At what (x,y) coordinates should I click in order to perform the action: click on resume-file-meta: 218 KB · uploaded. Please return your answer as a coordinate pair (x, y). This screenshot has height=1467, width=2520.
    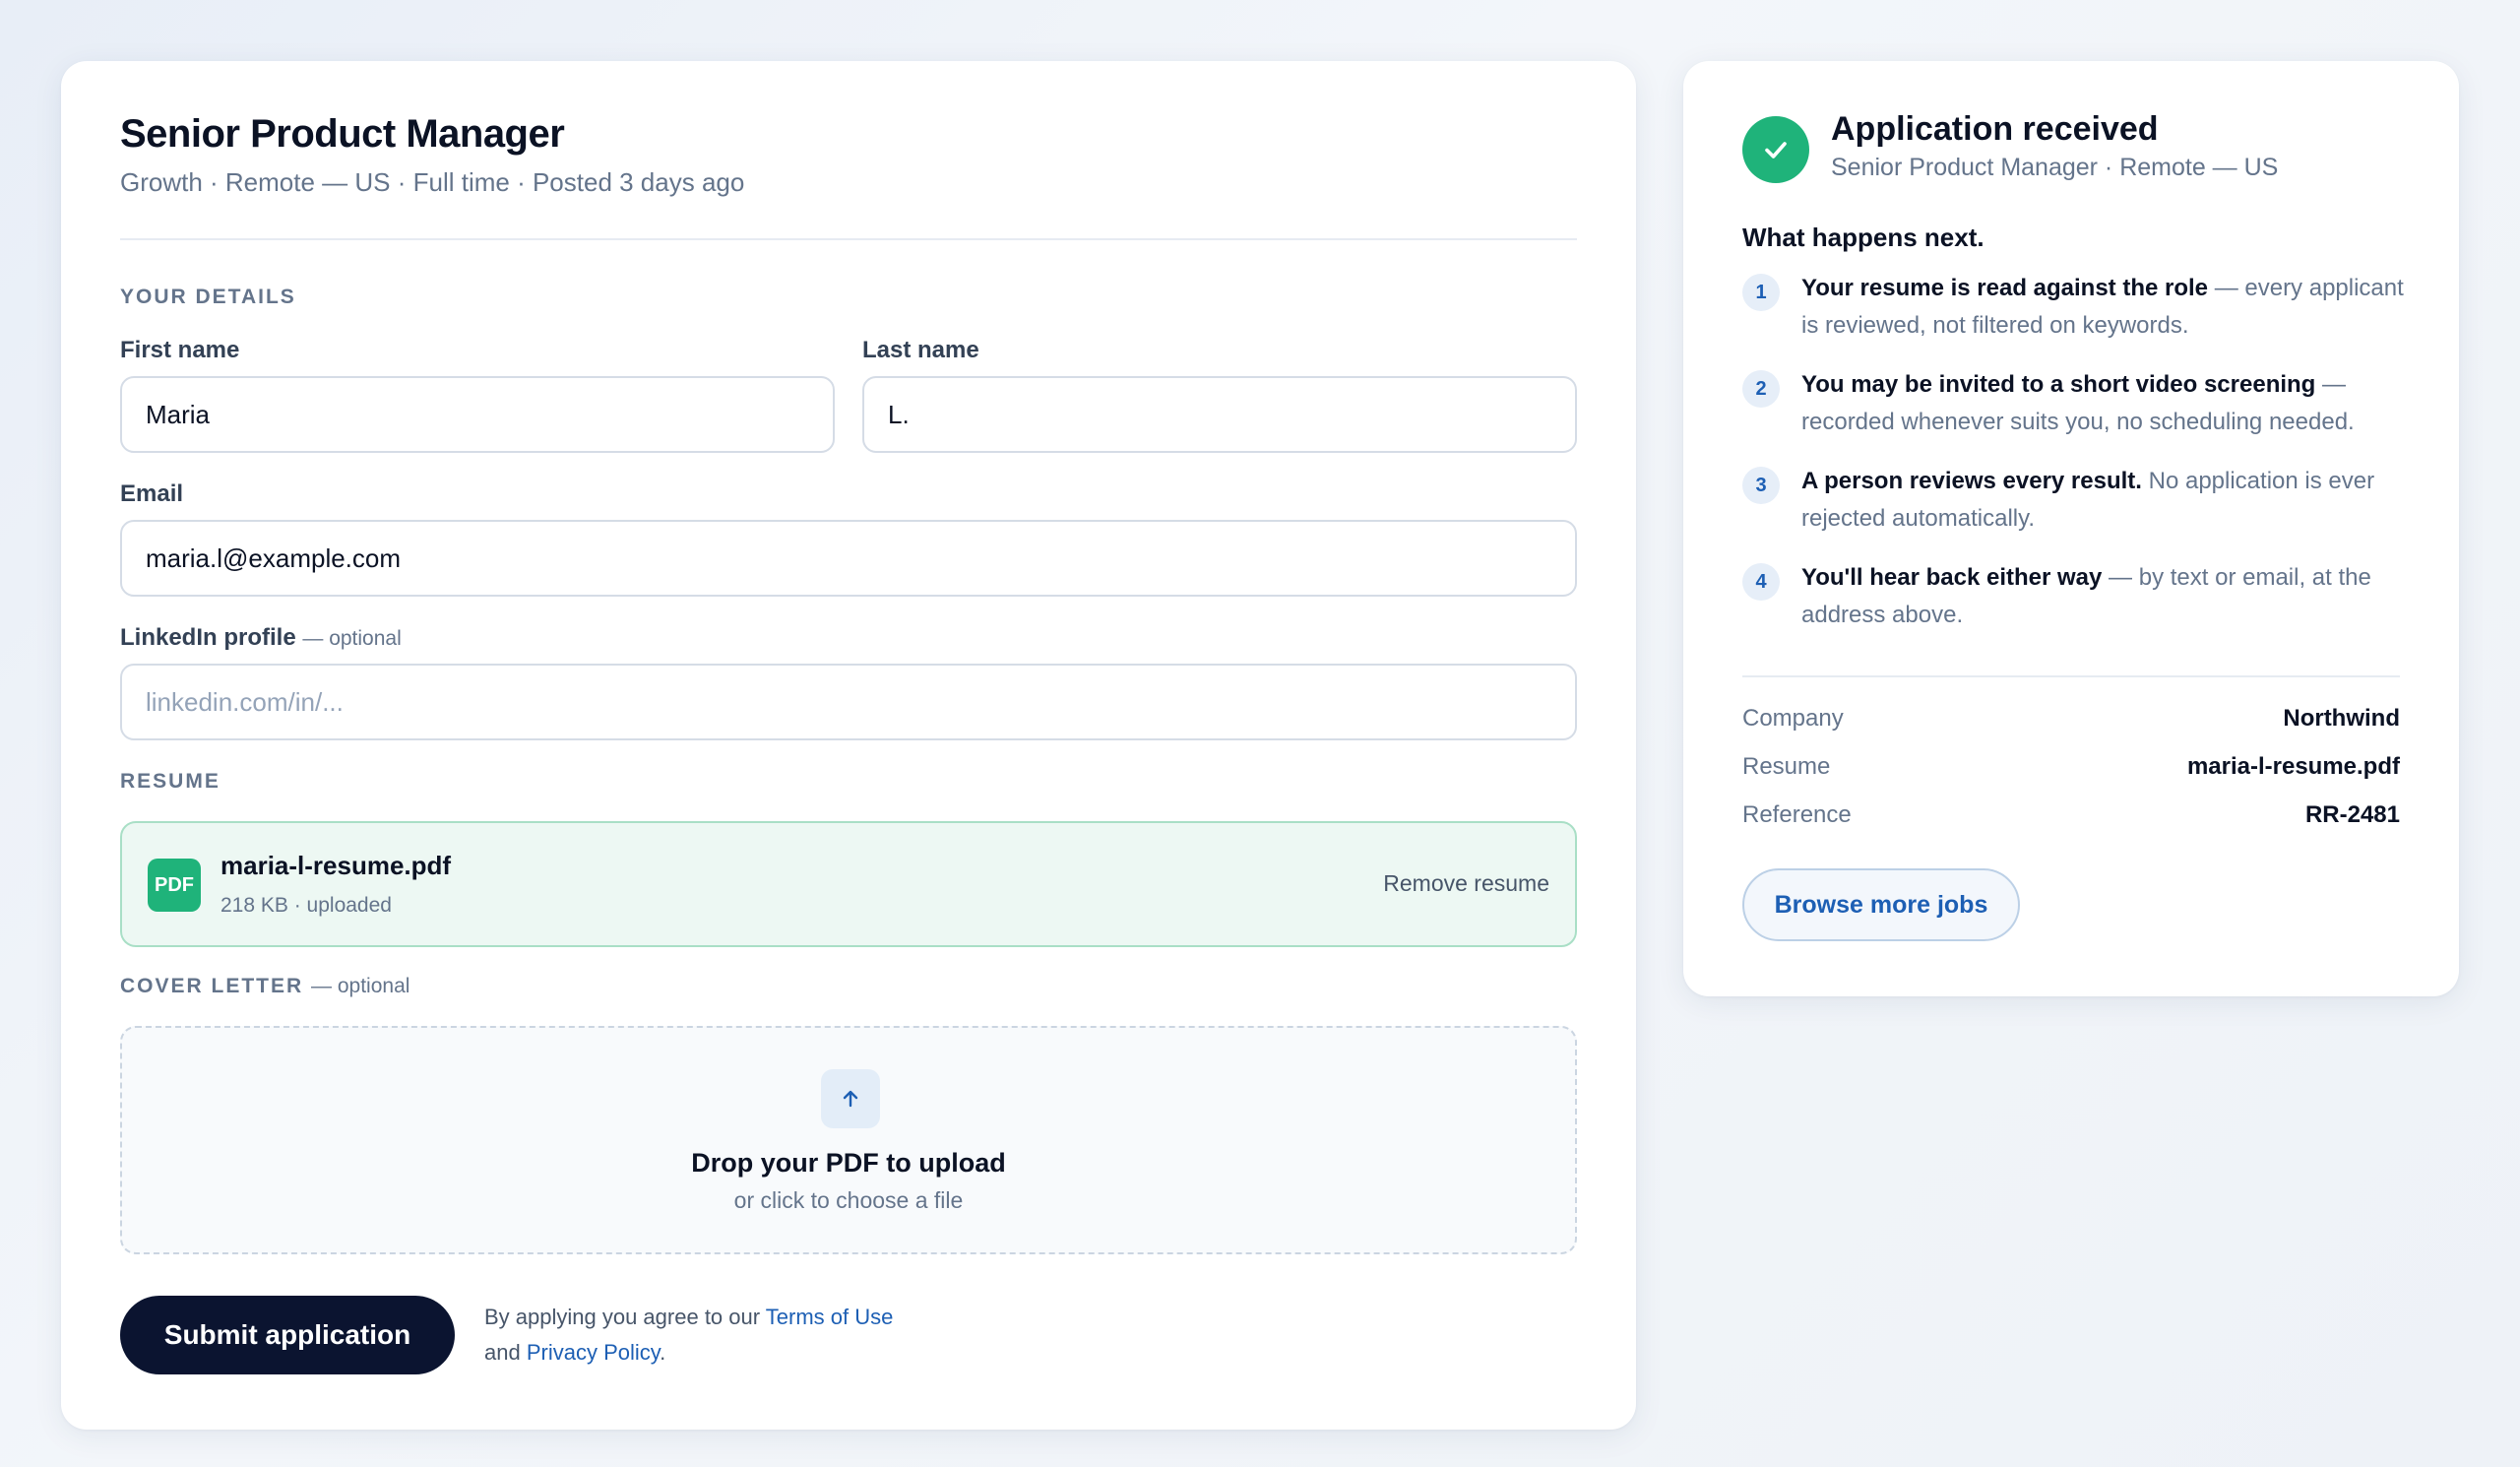
    Looking at the image, I should click on (306, 905).